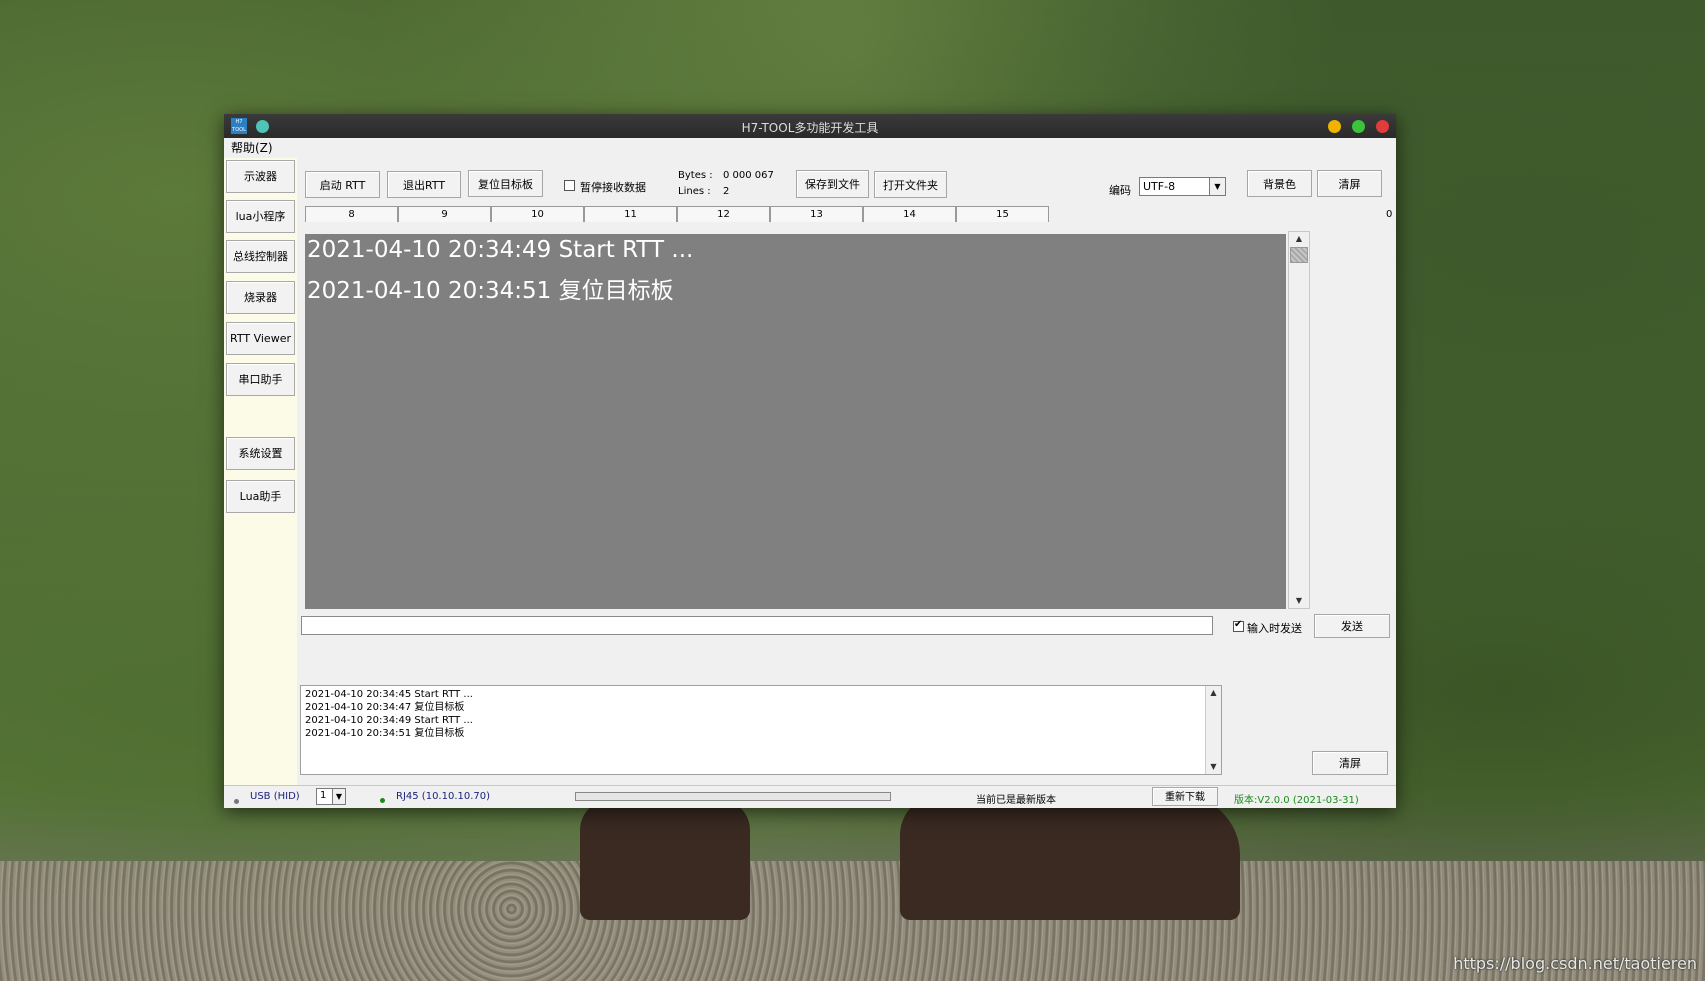 The height and width of the screenshot is (981, 1705). Describe the element at coordinates (1350, 763) in the screenshot. I see `log-clear-button: 清屏` at that location.